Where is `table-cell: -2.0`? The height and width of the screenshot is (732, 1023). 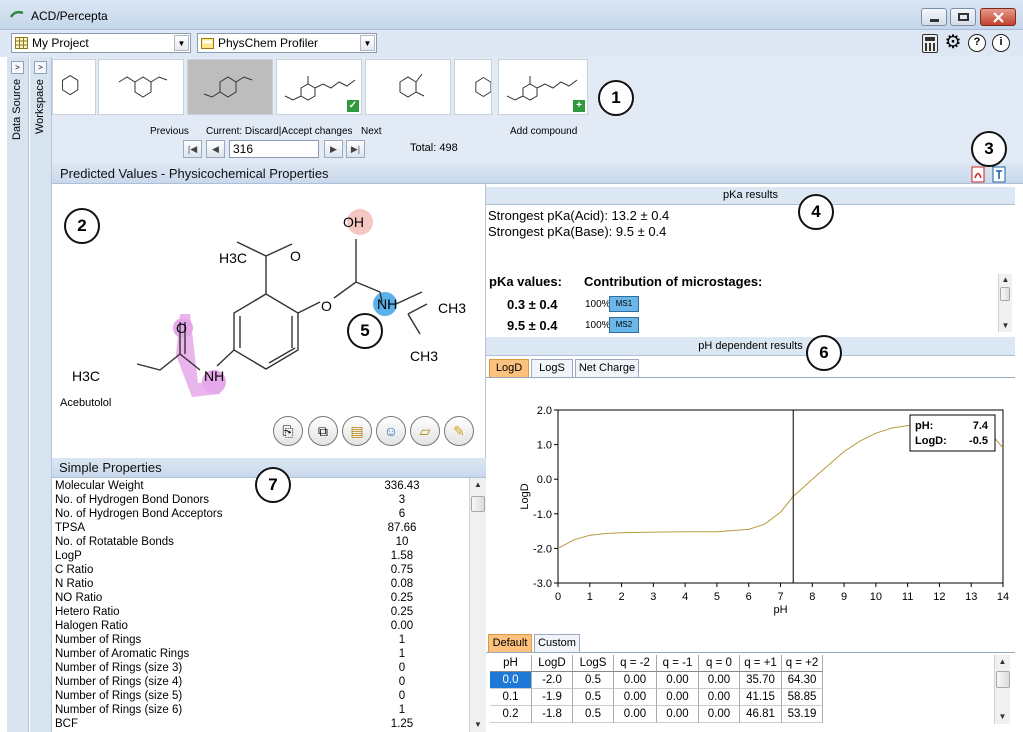
table-cell: -2.0 is located at coordinates (552, 680).